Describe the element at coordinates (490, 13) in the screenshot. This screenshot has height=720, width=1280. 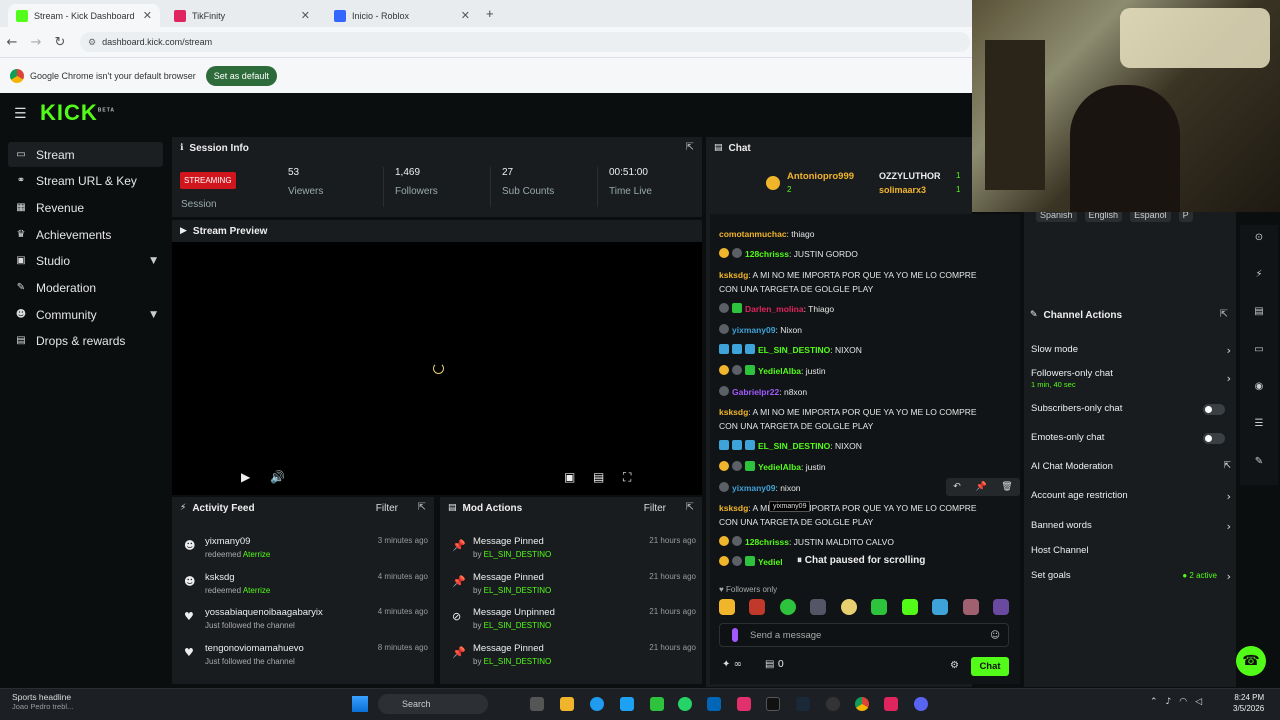
I see `new-tab-button: +` at that location.